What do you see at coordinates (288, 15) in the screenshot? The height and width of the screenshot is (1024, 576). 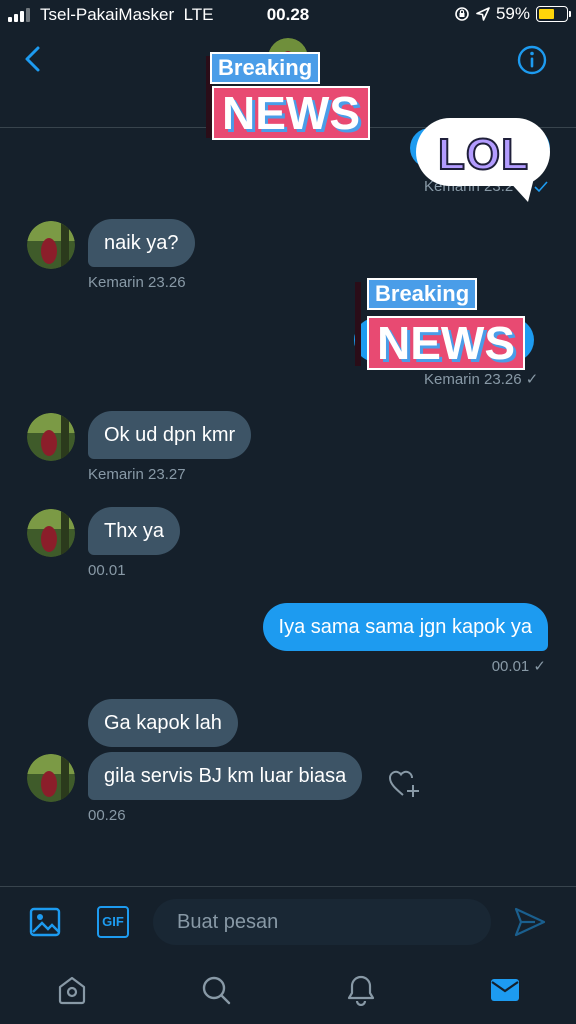 I see `status-bar: Tsel-PakaiMasker LTE 00.28 59%` at bounding box center [288, 15].